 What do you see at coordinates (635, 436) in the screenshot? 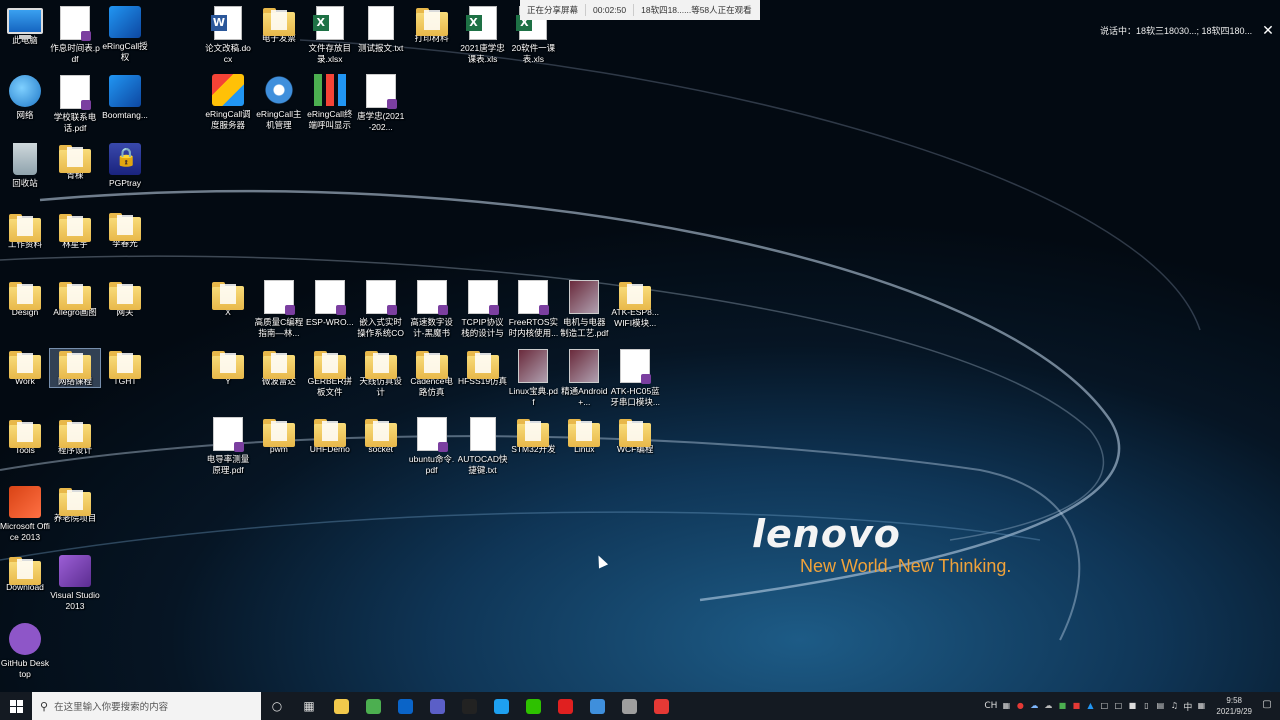
I see `desktop-icon: WCF编程` at bounding box center [635, 436].